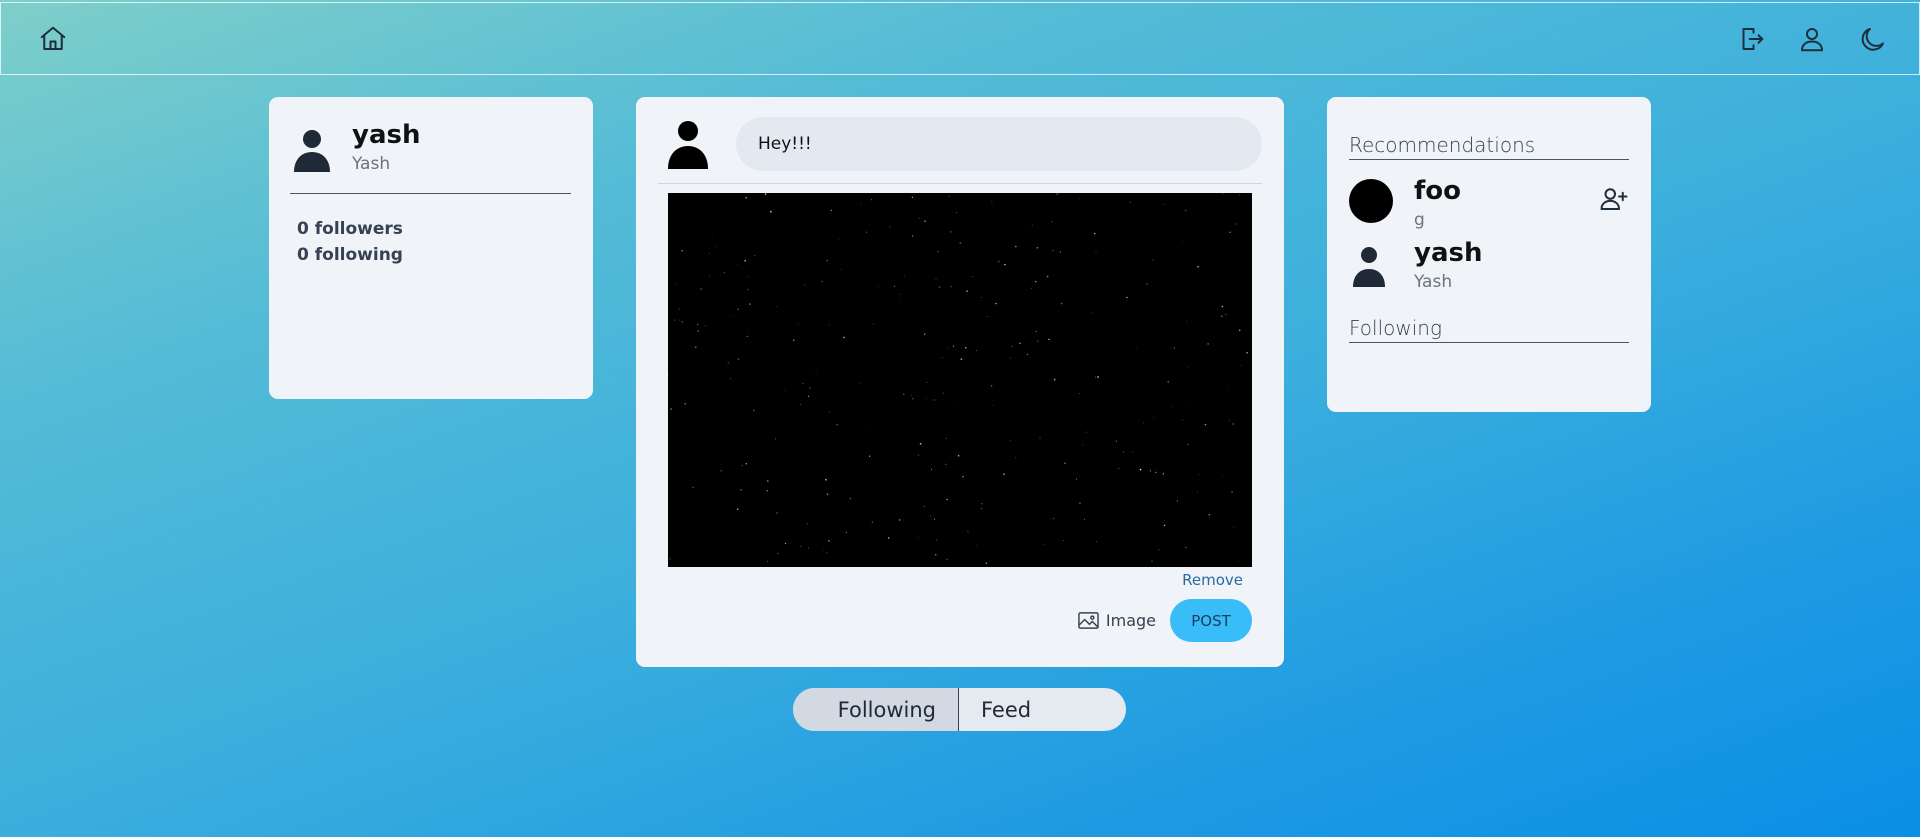 This screenshot has height=837, width=1920. I want to click on logout-icon, so click(1753, 38).